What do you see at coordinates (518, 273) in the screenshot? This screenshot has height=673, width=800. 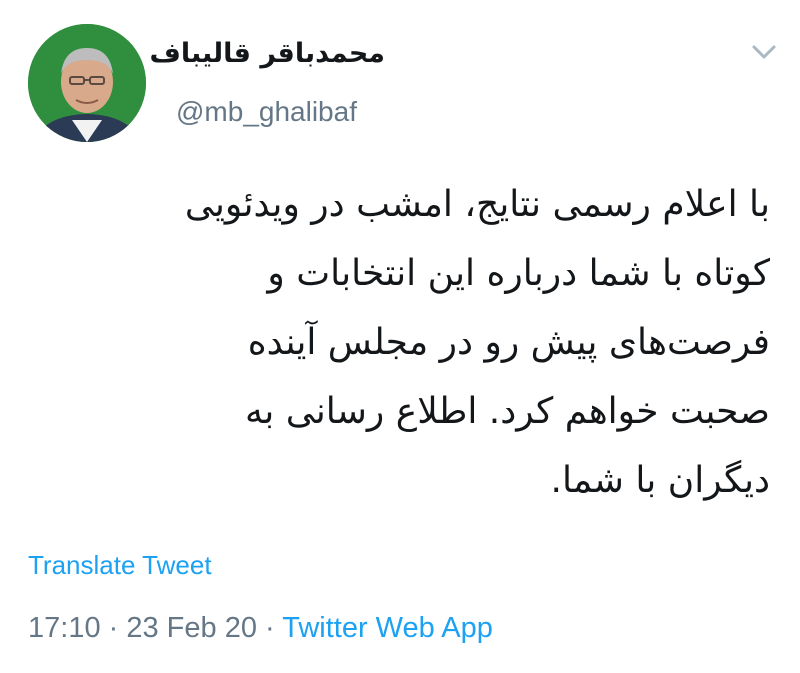 I see `tweet-text-line: کوتاه با شما درباره این انتخابات و` at bounding box center [518, 273].